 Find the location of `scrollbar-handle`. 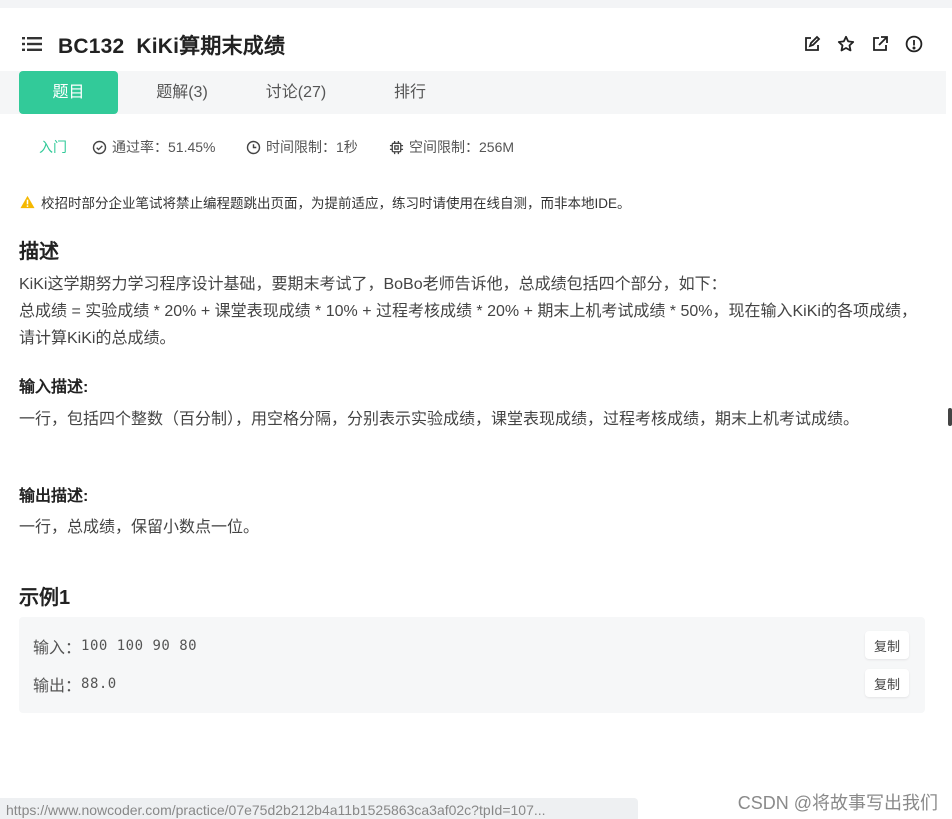

scrollbar-handle is located at coordinates (950, 417).